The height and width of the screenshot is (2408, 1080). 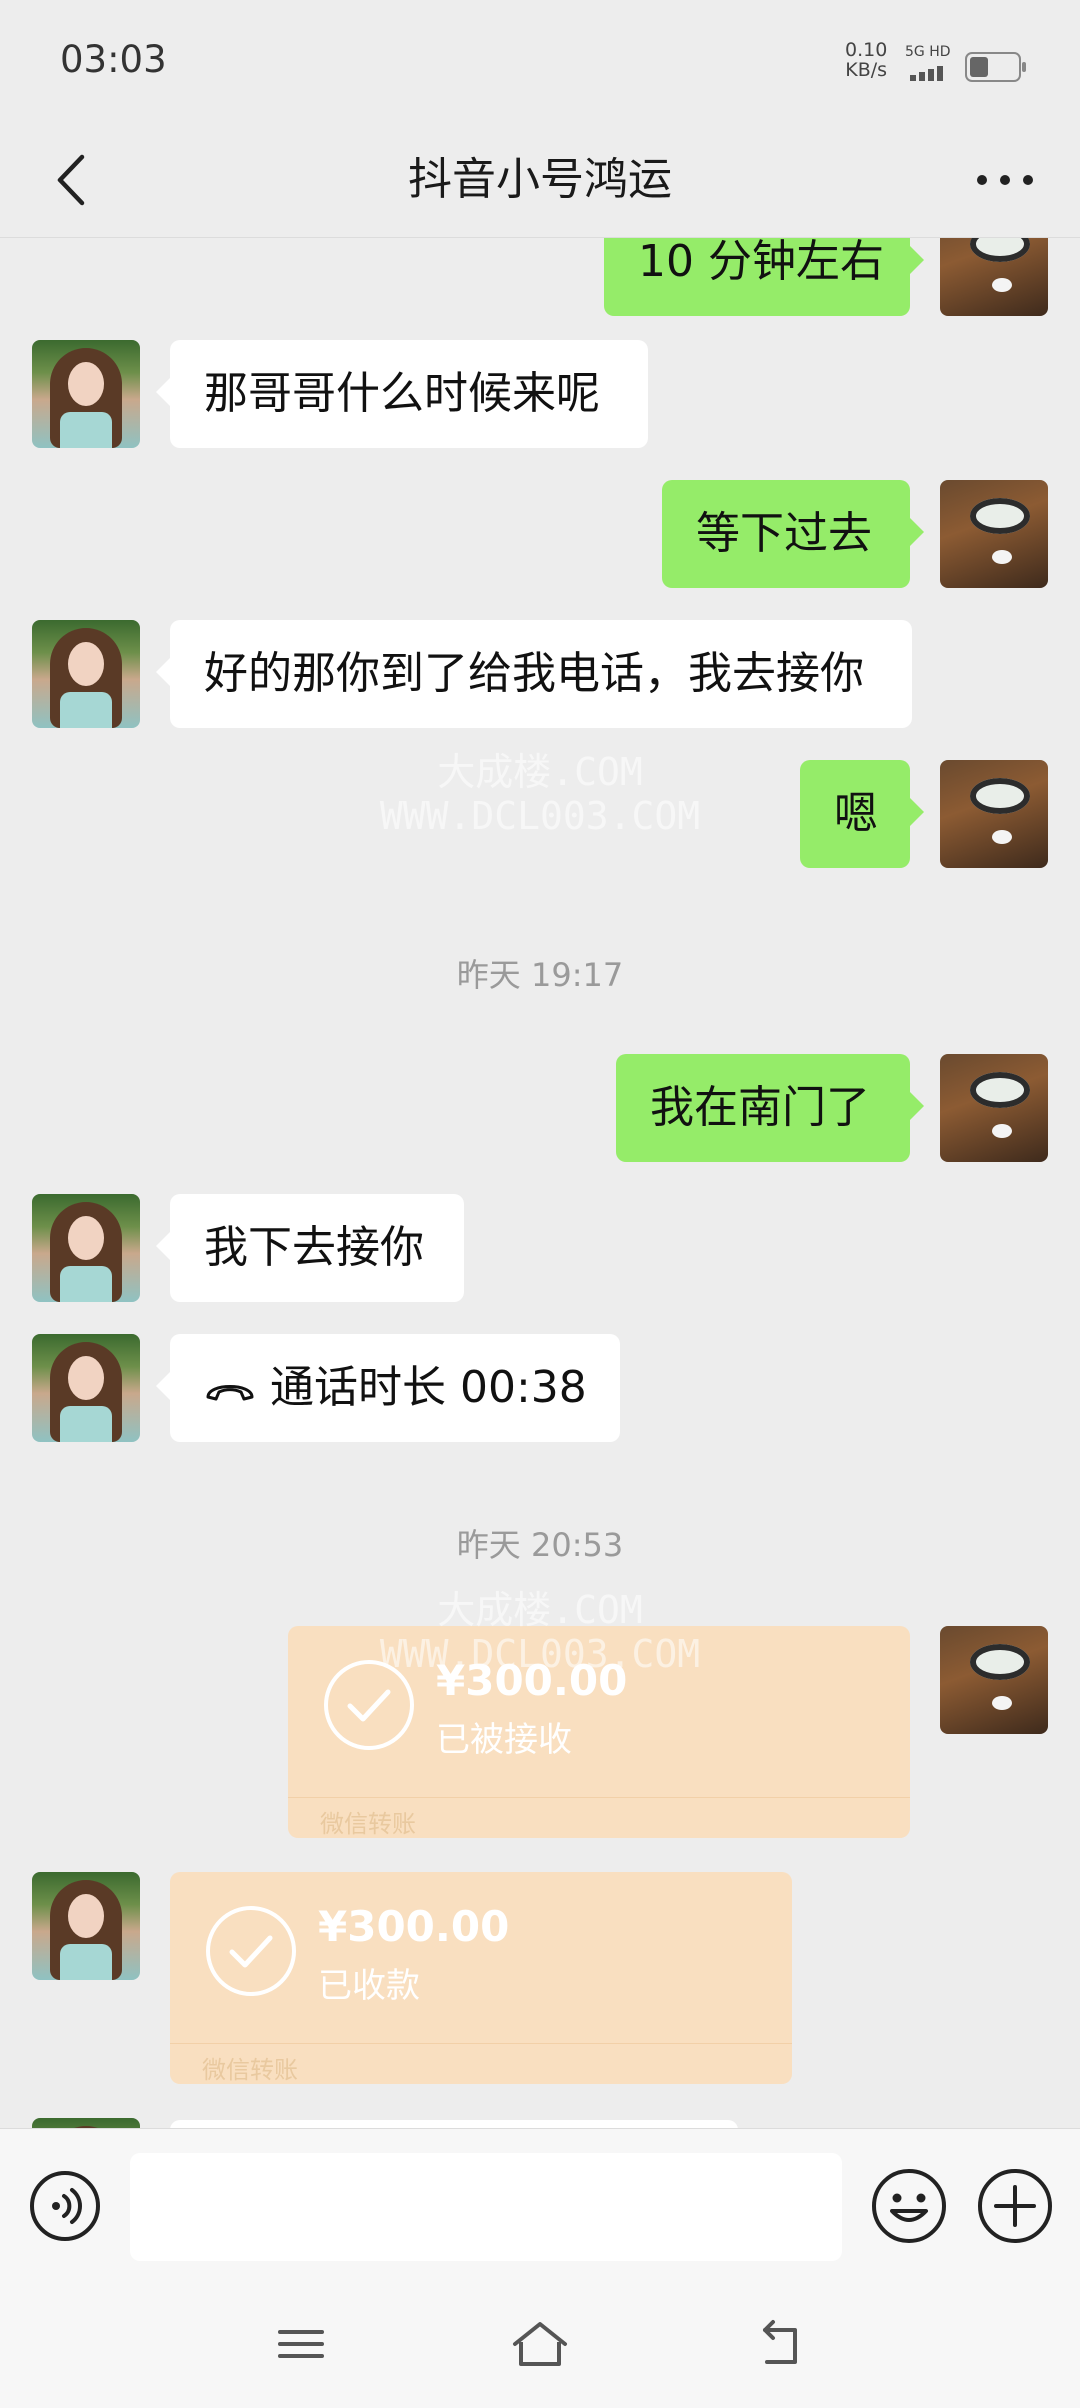 What do you see at coordinates (932, 71) in the screenshot?
I see `signal-icon` at bounding box center [932, 71].